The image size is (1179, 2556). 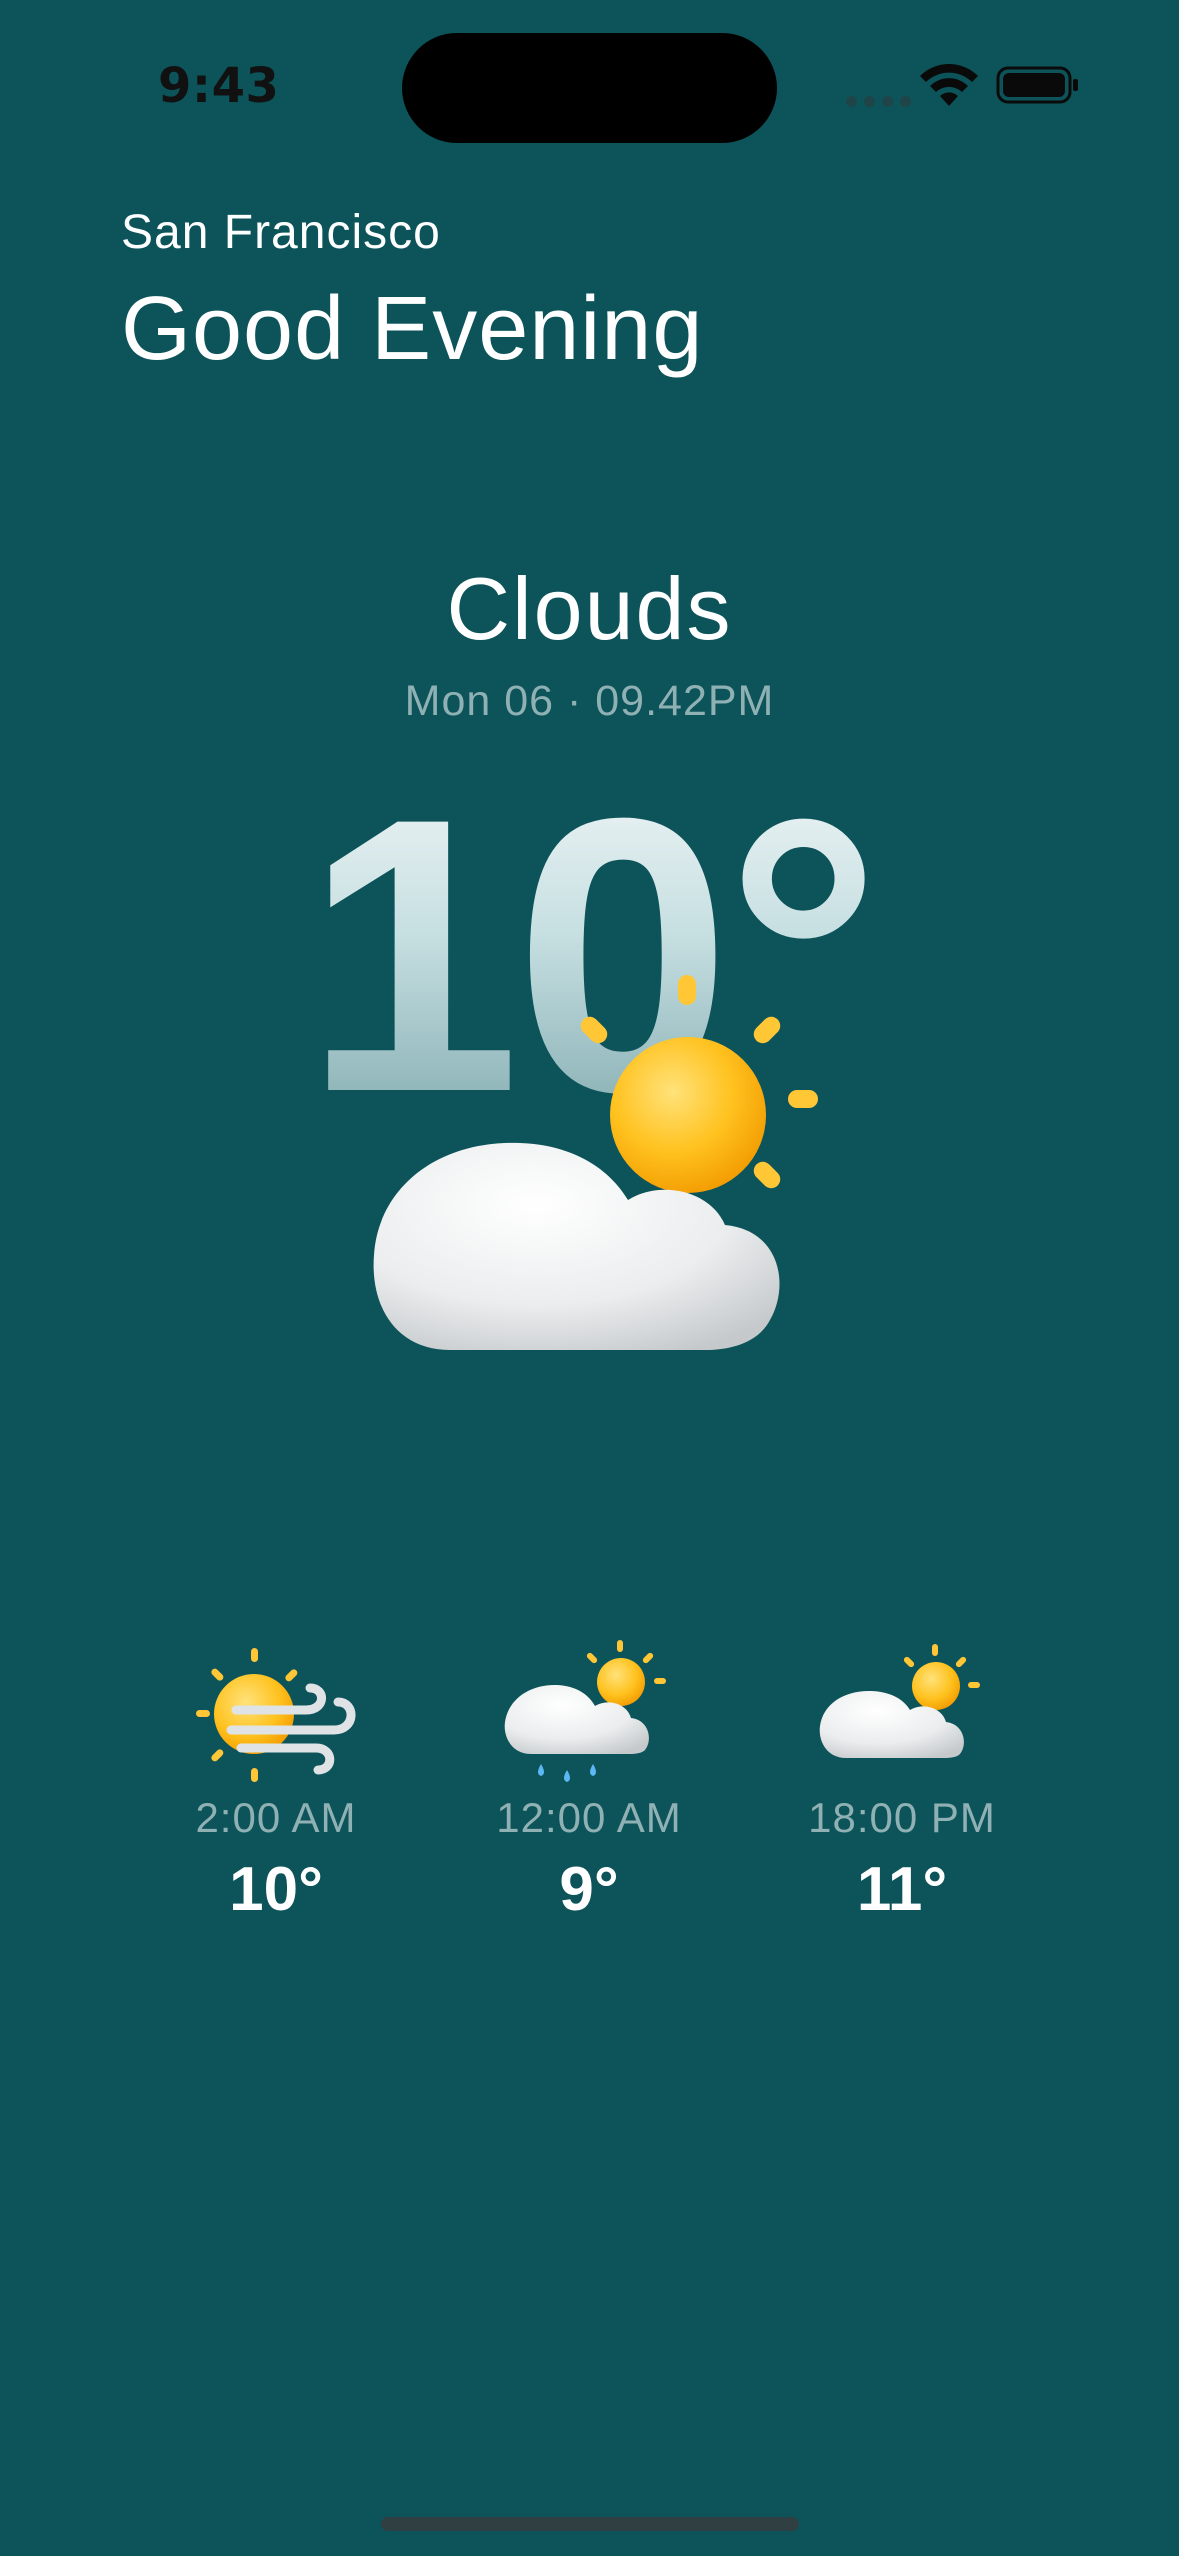 I want to click on forecast-item: 18:00 PM 11°, so click(x=902, y=1782).